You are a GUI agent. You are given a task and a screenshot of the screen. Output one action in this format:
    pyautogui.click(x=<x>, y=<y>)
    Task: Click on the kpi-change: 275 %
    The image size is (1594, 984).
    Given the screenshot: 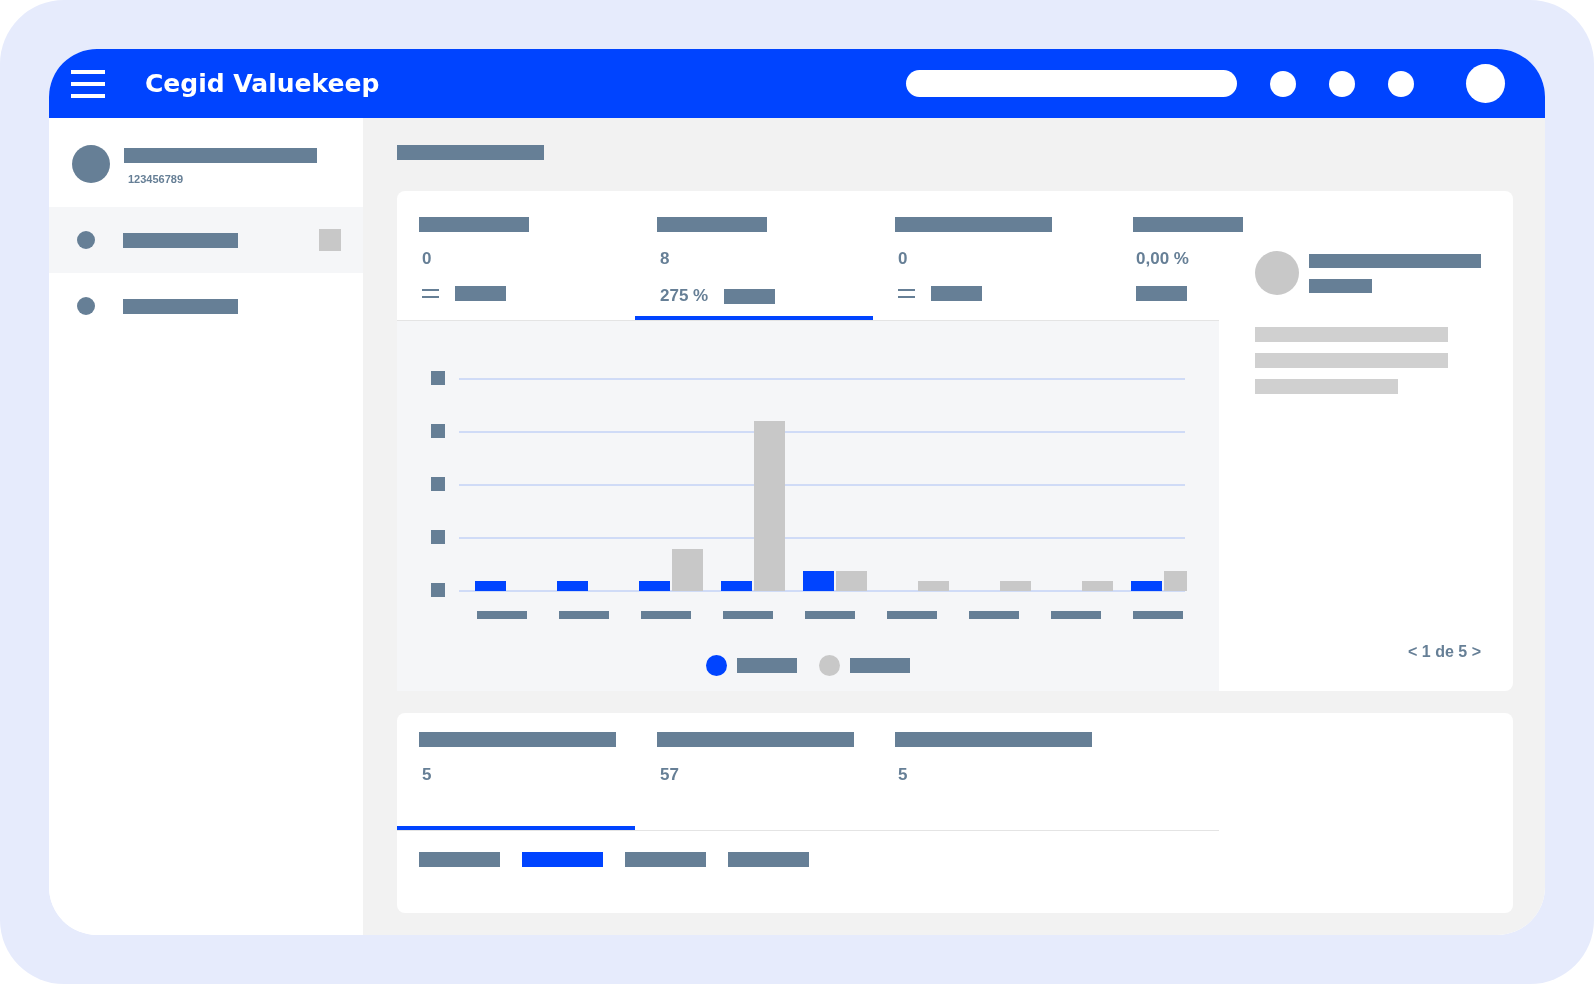 What is the action you would take?
    pyautogui.click(x=684, y=296)
    